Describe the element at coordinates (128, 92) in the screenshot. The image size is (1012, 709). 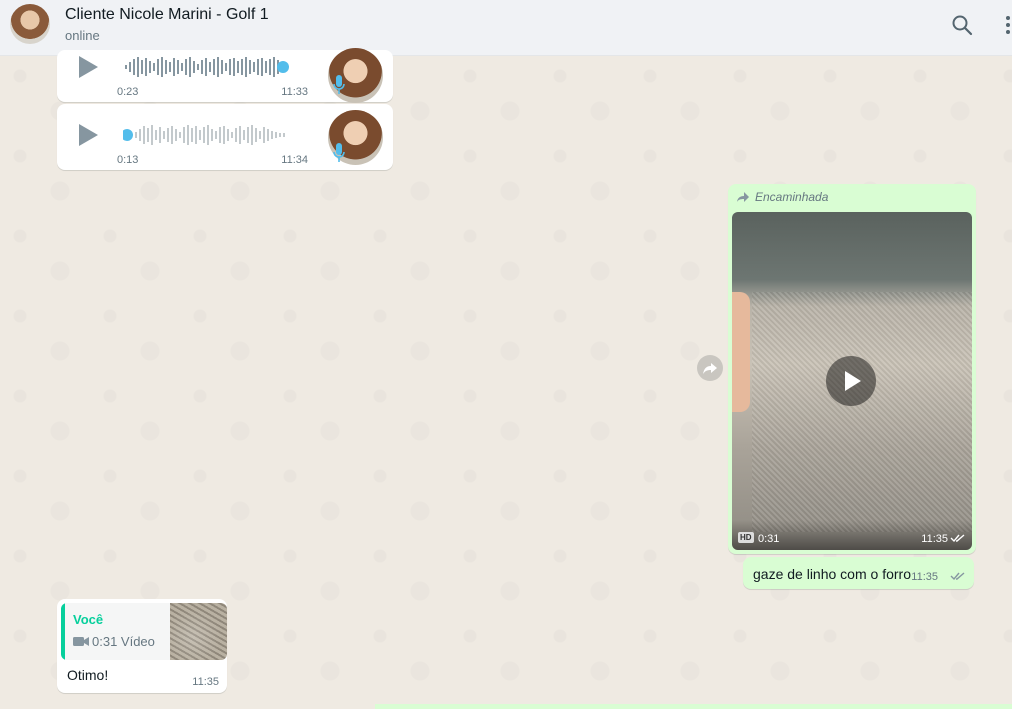
I see `audio-duration: 0:23` at that location.